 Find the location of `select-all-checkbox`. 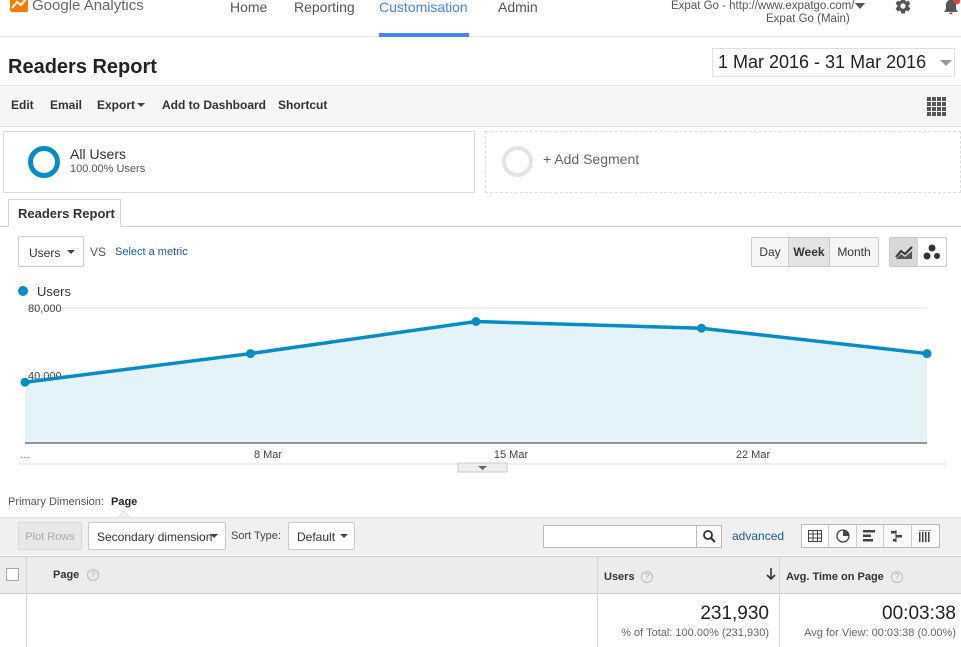

select-all-checkbox is located at coordinates (12, 574).